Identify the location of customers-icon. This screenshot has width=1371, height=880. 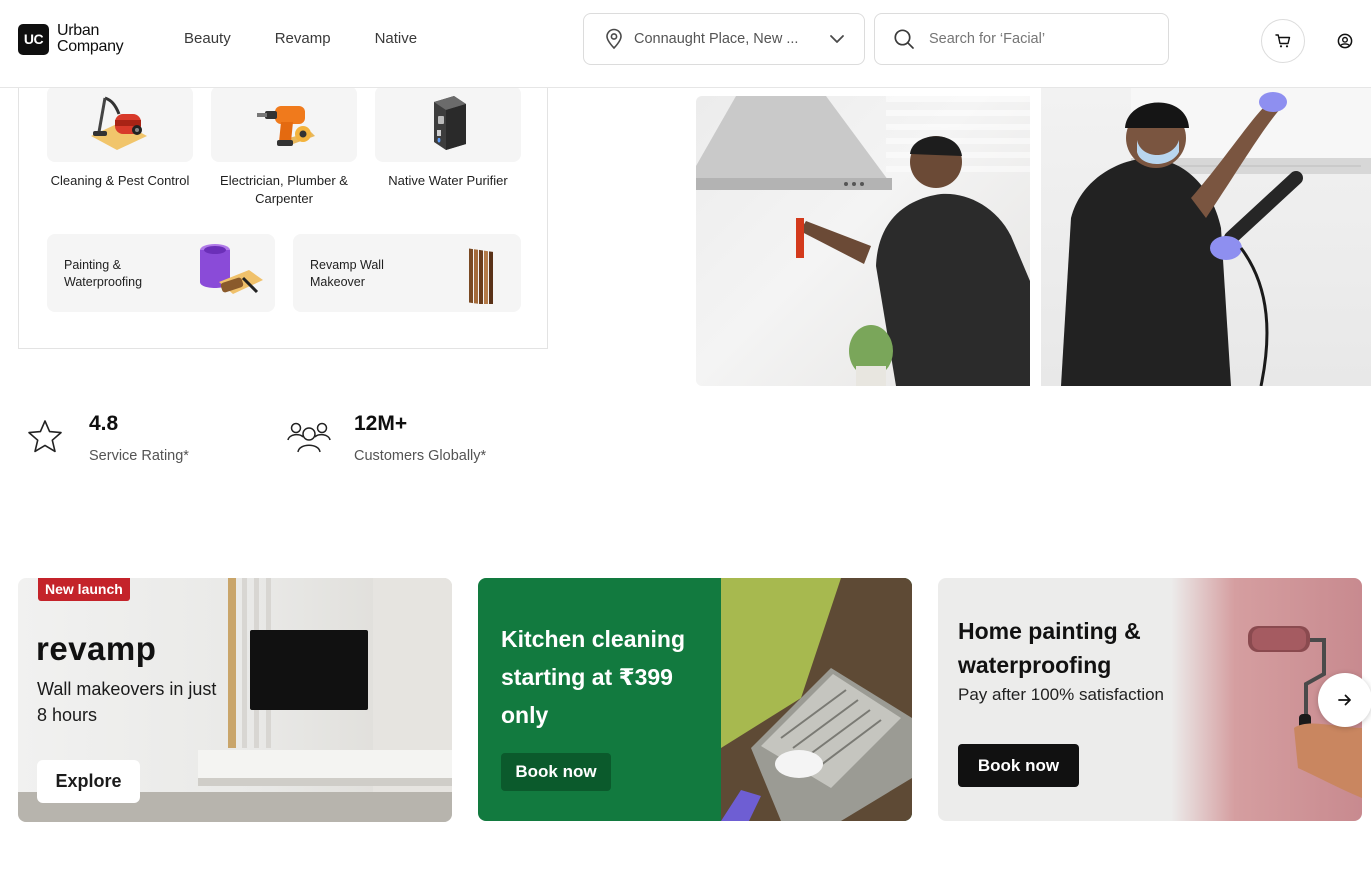
(309, 437).